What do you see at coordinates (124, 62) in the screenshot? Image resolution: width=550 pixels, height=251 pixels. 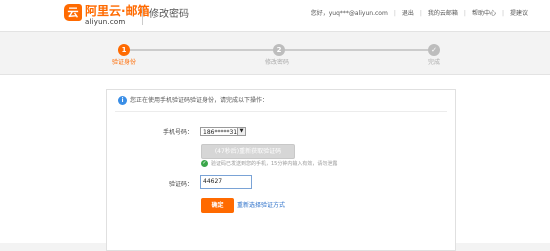 I see `step-1-label: 验证身份` at bounding box center [124, 62].